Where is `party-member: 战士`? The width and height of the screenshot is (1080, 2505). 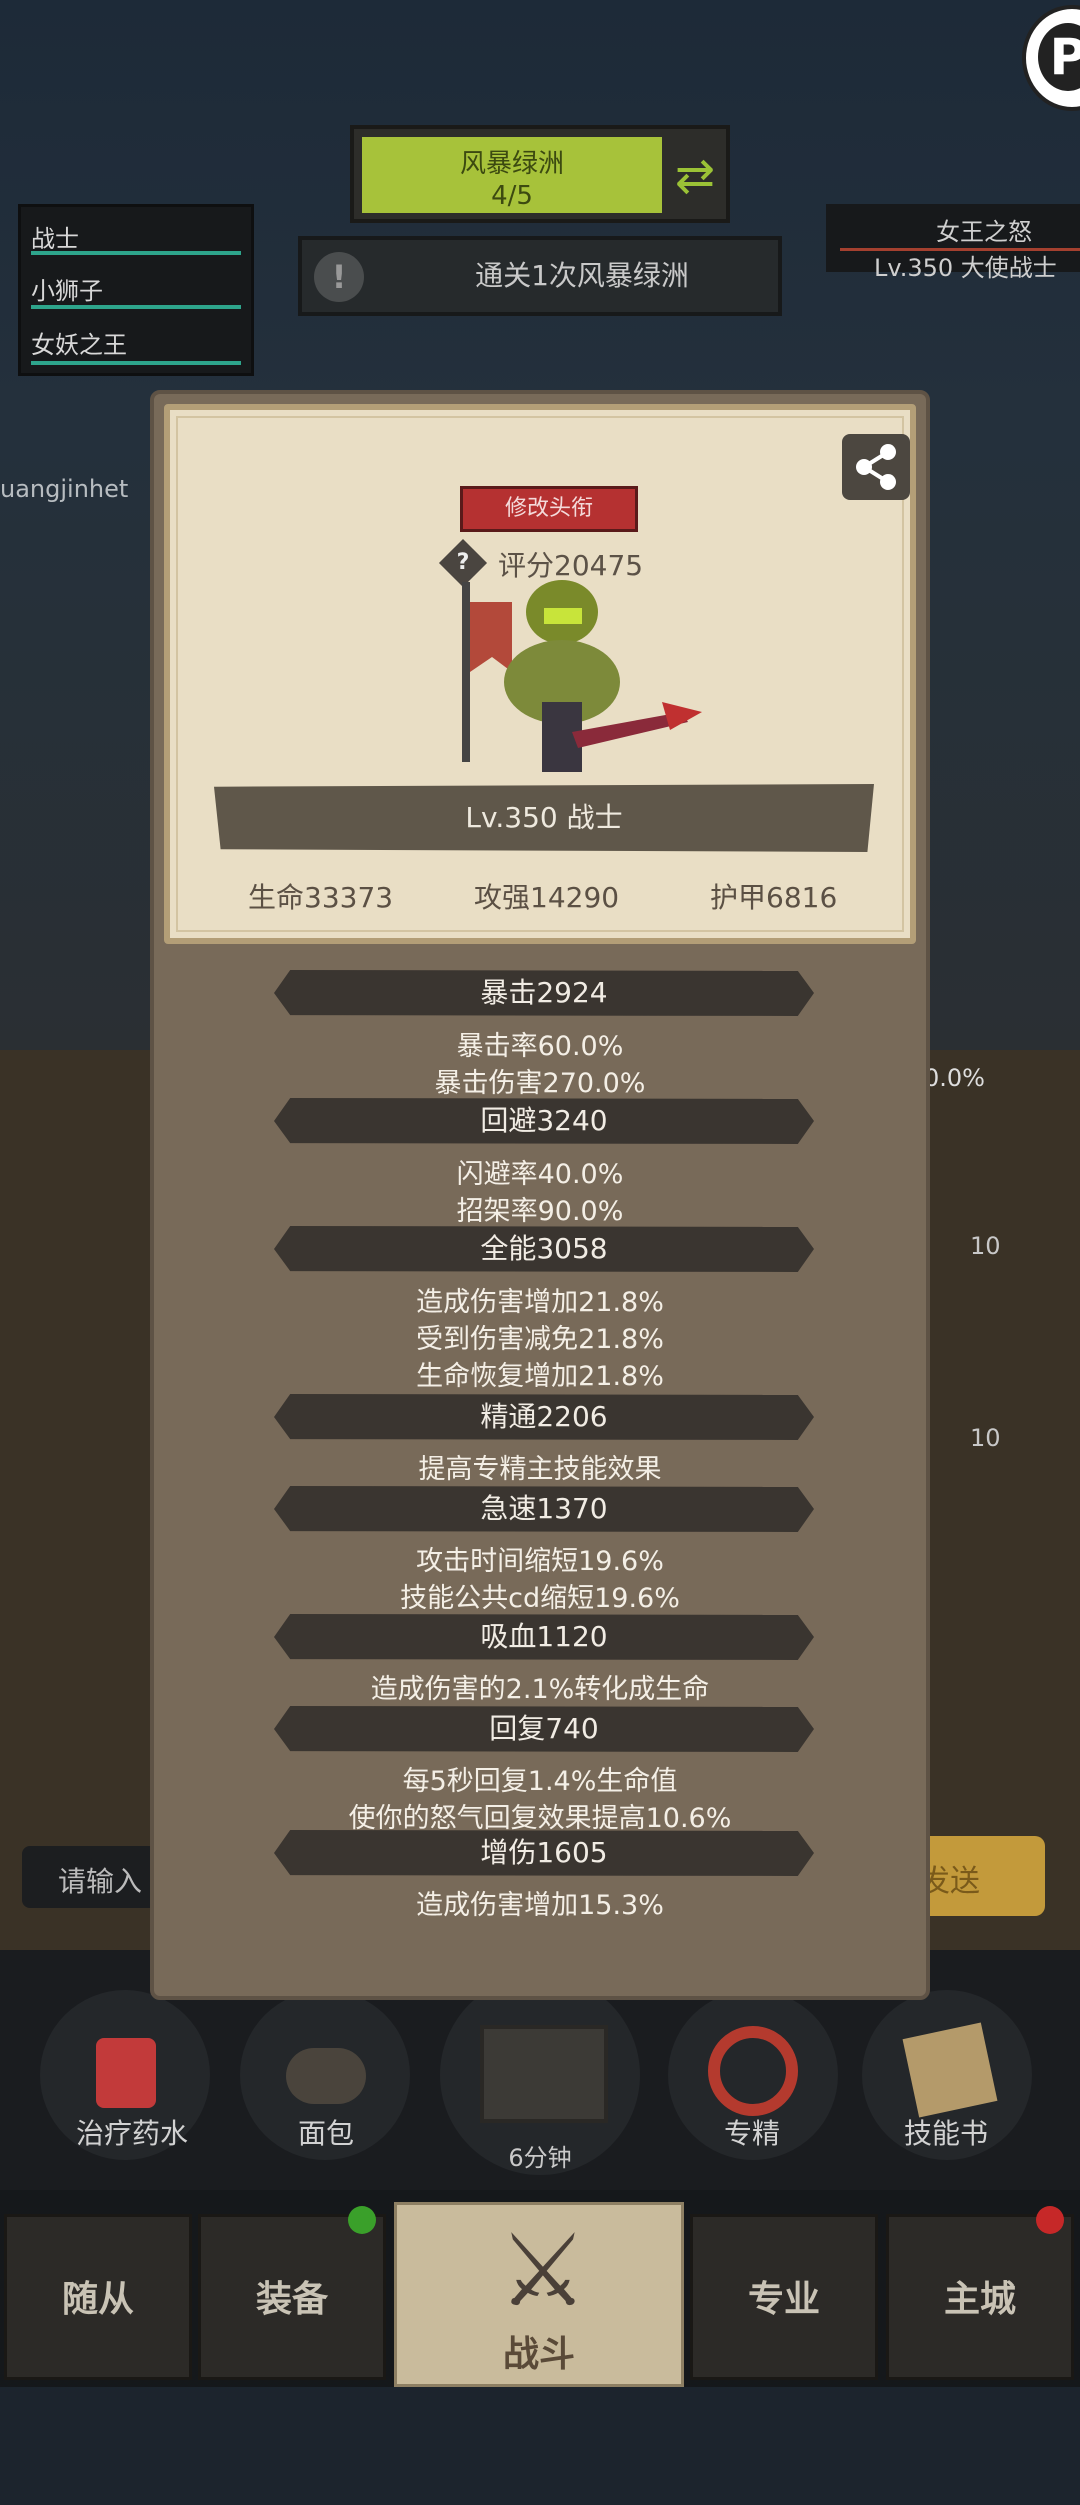
party-member: 战士 is located at coordinates (141, 236).